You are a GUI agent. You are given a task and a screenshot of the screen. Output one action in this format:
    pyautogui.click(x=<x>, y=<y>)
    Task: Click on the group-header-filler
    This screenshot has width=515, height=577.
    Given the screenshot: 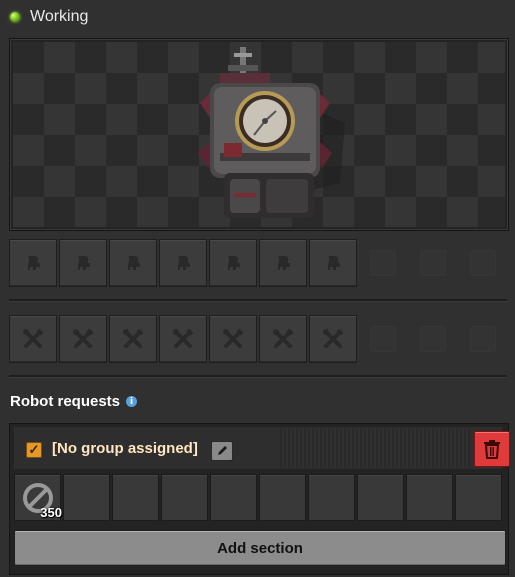 What is the action you would take?
    pyautogui.click(x=375, y=448)
    